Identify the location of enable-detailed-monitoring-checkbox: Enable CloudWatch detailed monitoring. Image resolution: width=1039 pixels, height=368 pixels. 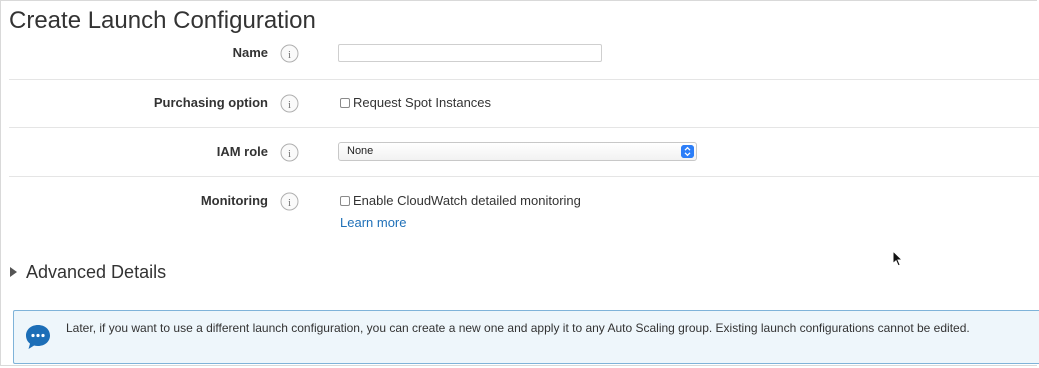
(460, 201).